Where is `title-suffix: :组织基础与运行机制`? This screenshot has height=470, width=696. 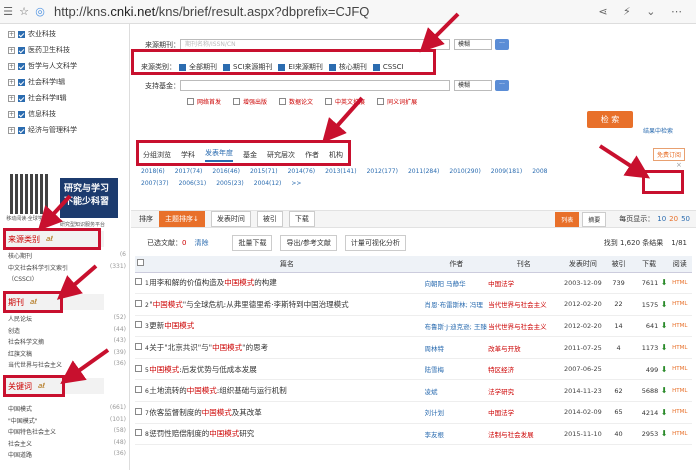
title-suffix: :组织基础与运行机制 is located at coordinates (252, 390).